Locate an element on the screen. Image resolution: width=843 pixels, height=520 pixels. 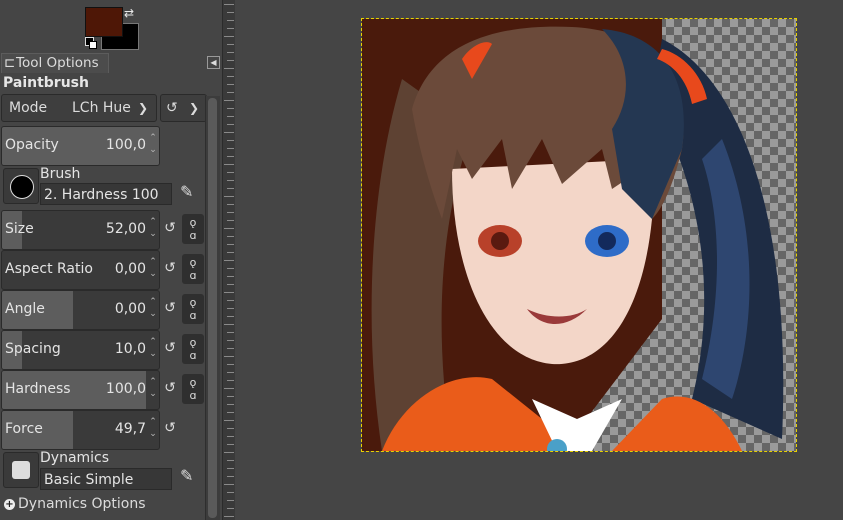
swap-colors-icon: ⇄ is located at coordinates (129, 13).